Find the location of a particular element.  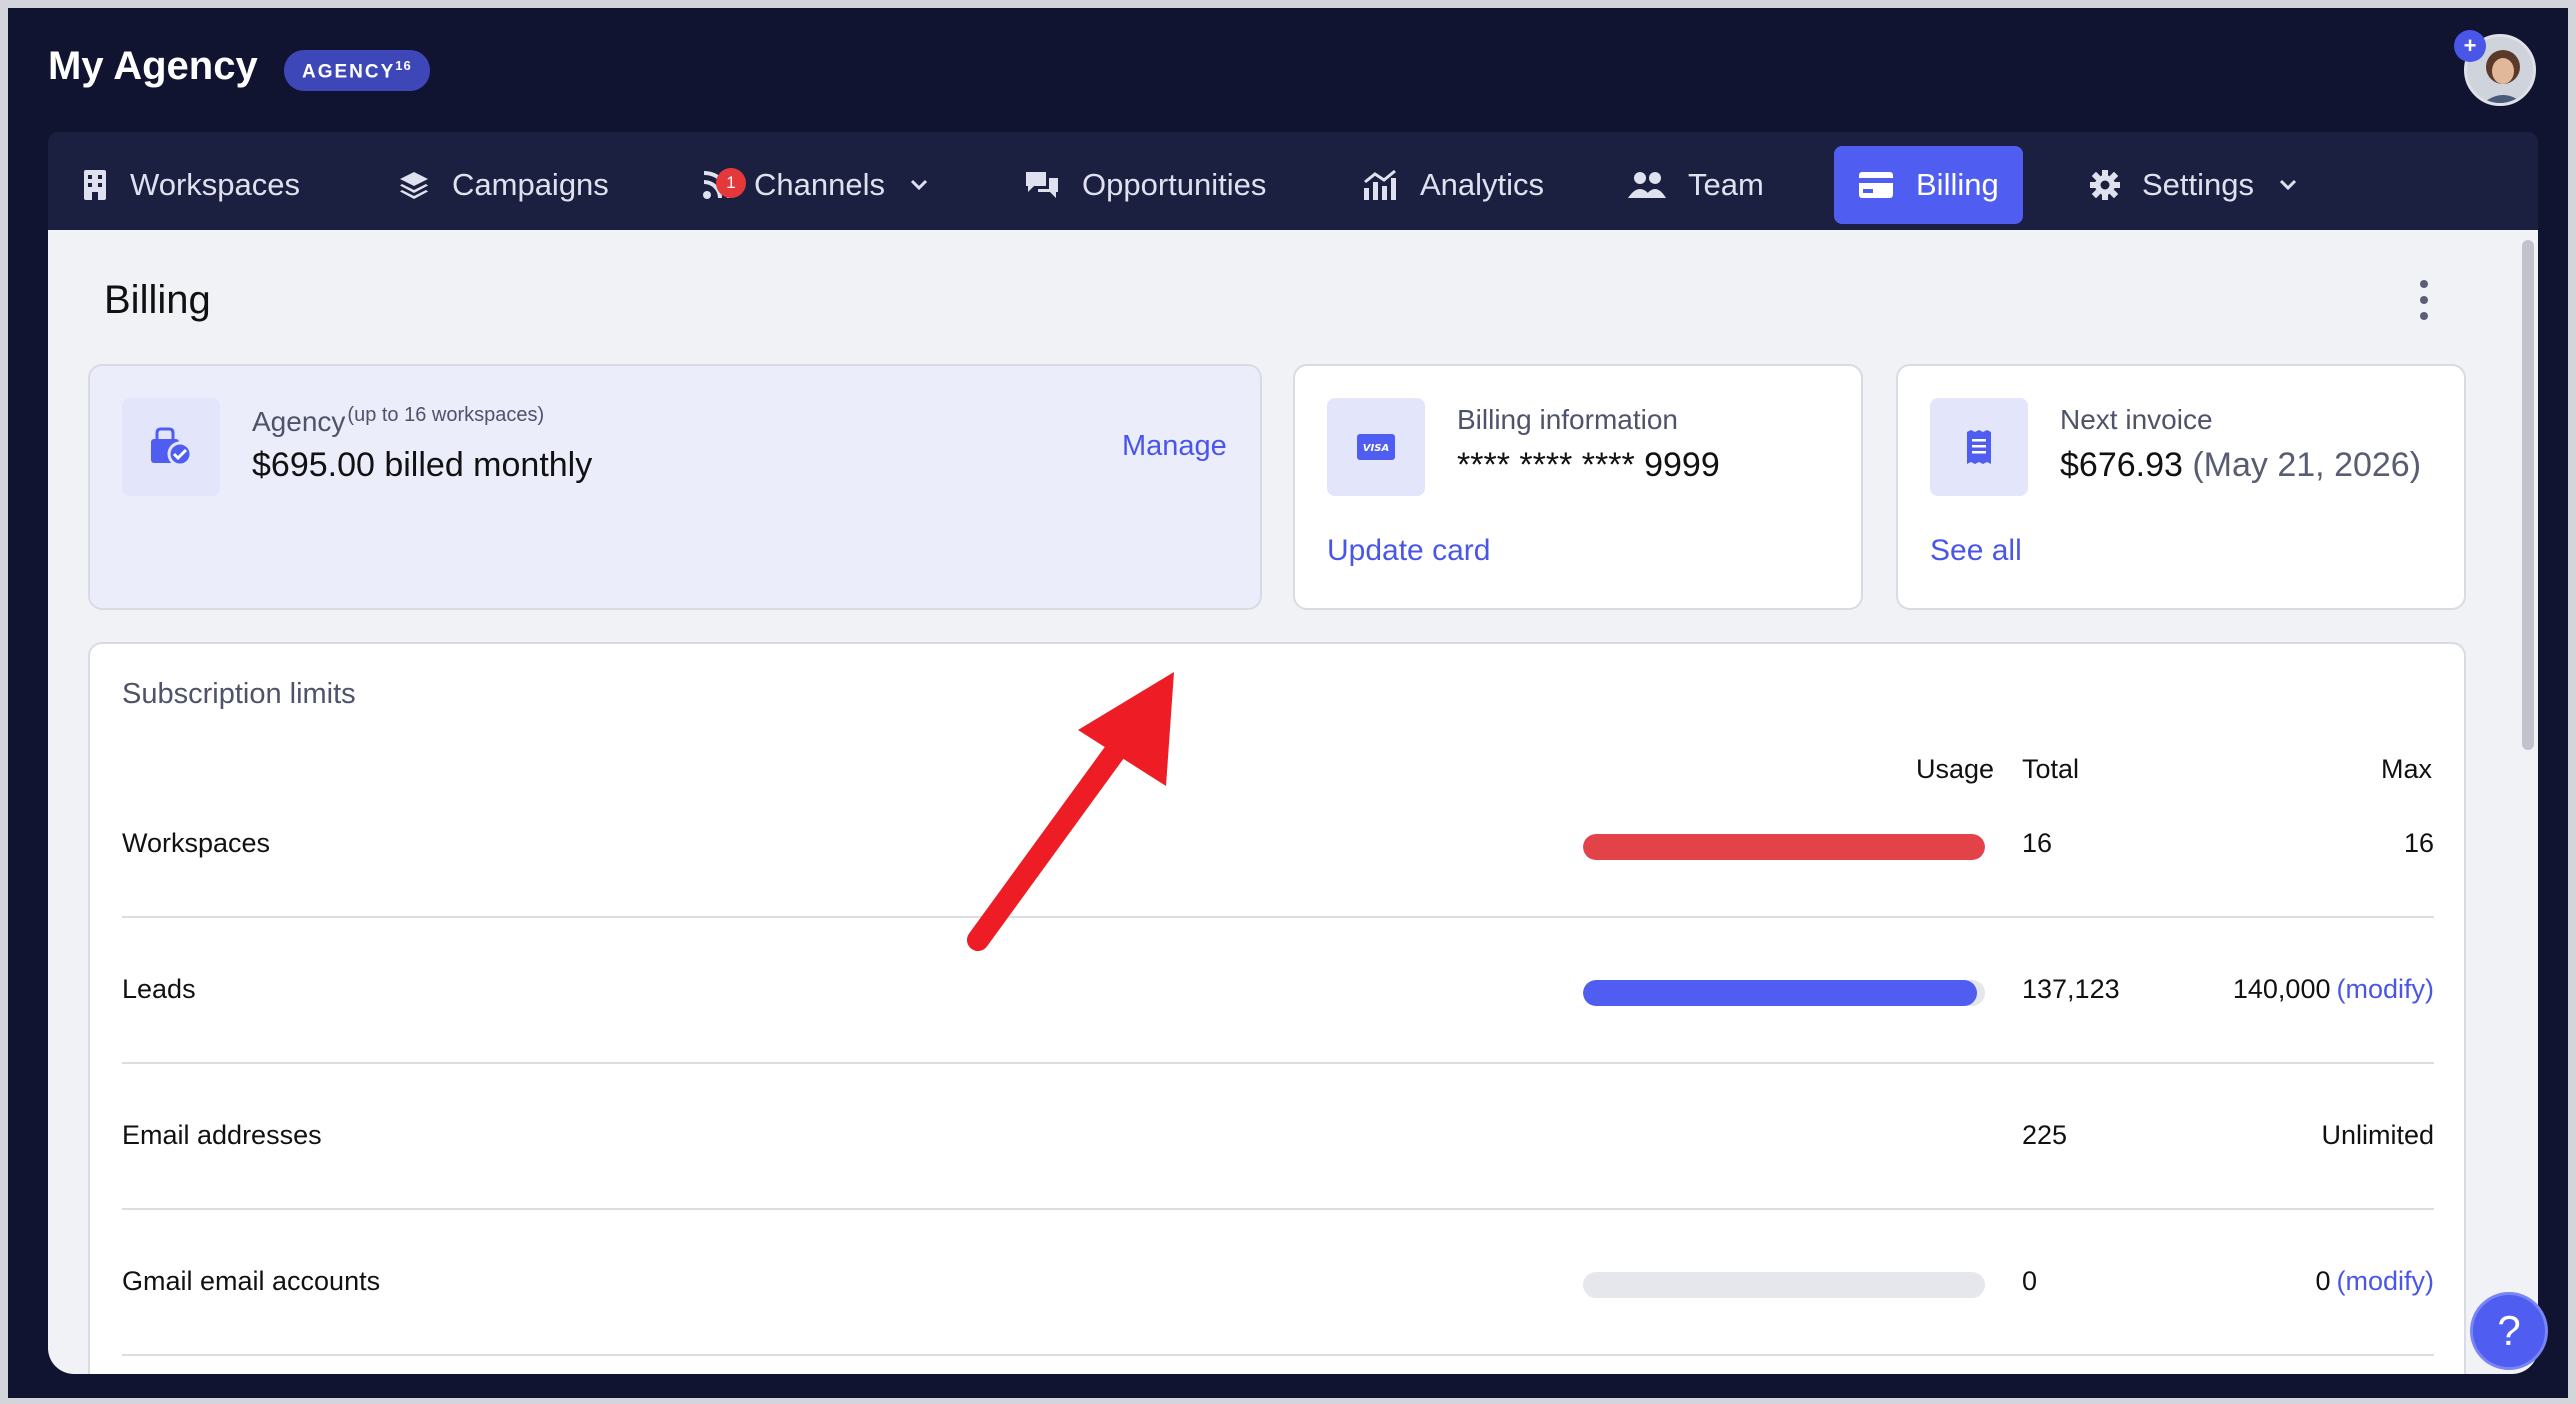

page-title: Billing is located at coordinates (157, 300).